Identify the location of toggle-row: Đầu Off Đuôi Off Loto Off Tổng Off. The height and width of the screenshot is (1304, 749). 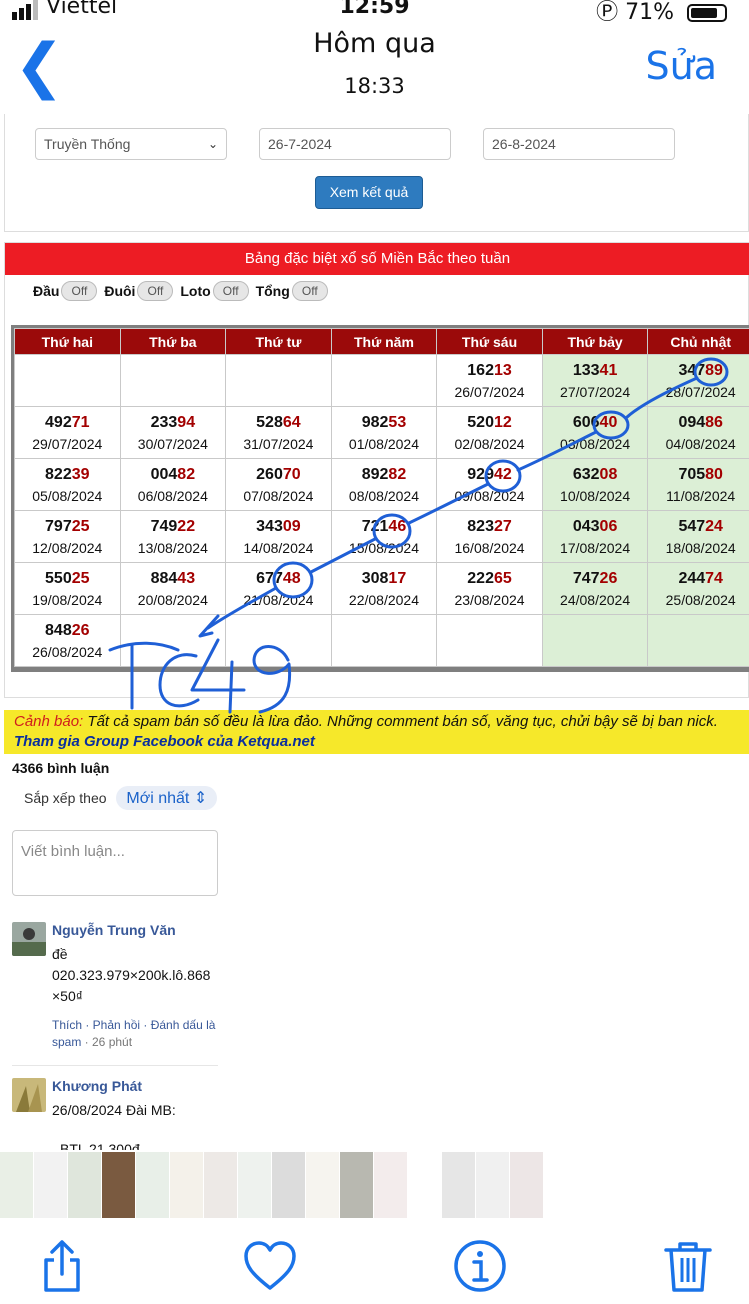
(182, 291).